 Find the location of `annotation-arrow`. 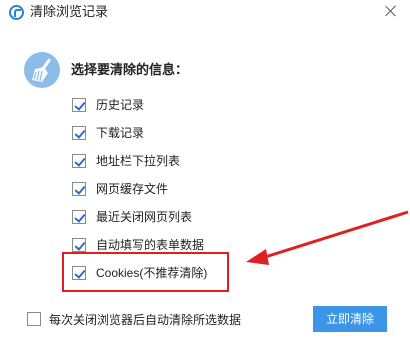

annotation-arrow is located at coordinates (327, 237).